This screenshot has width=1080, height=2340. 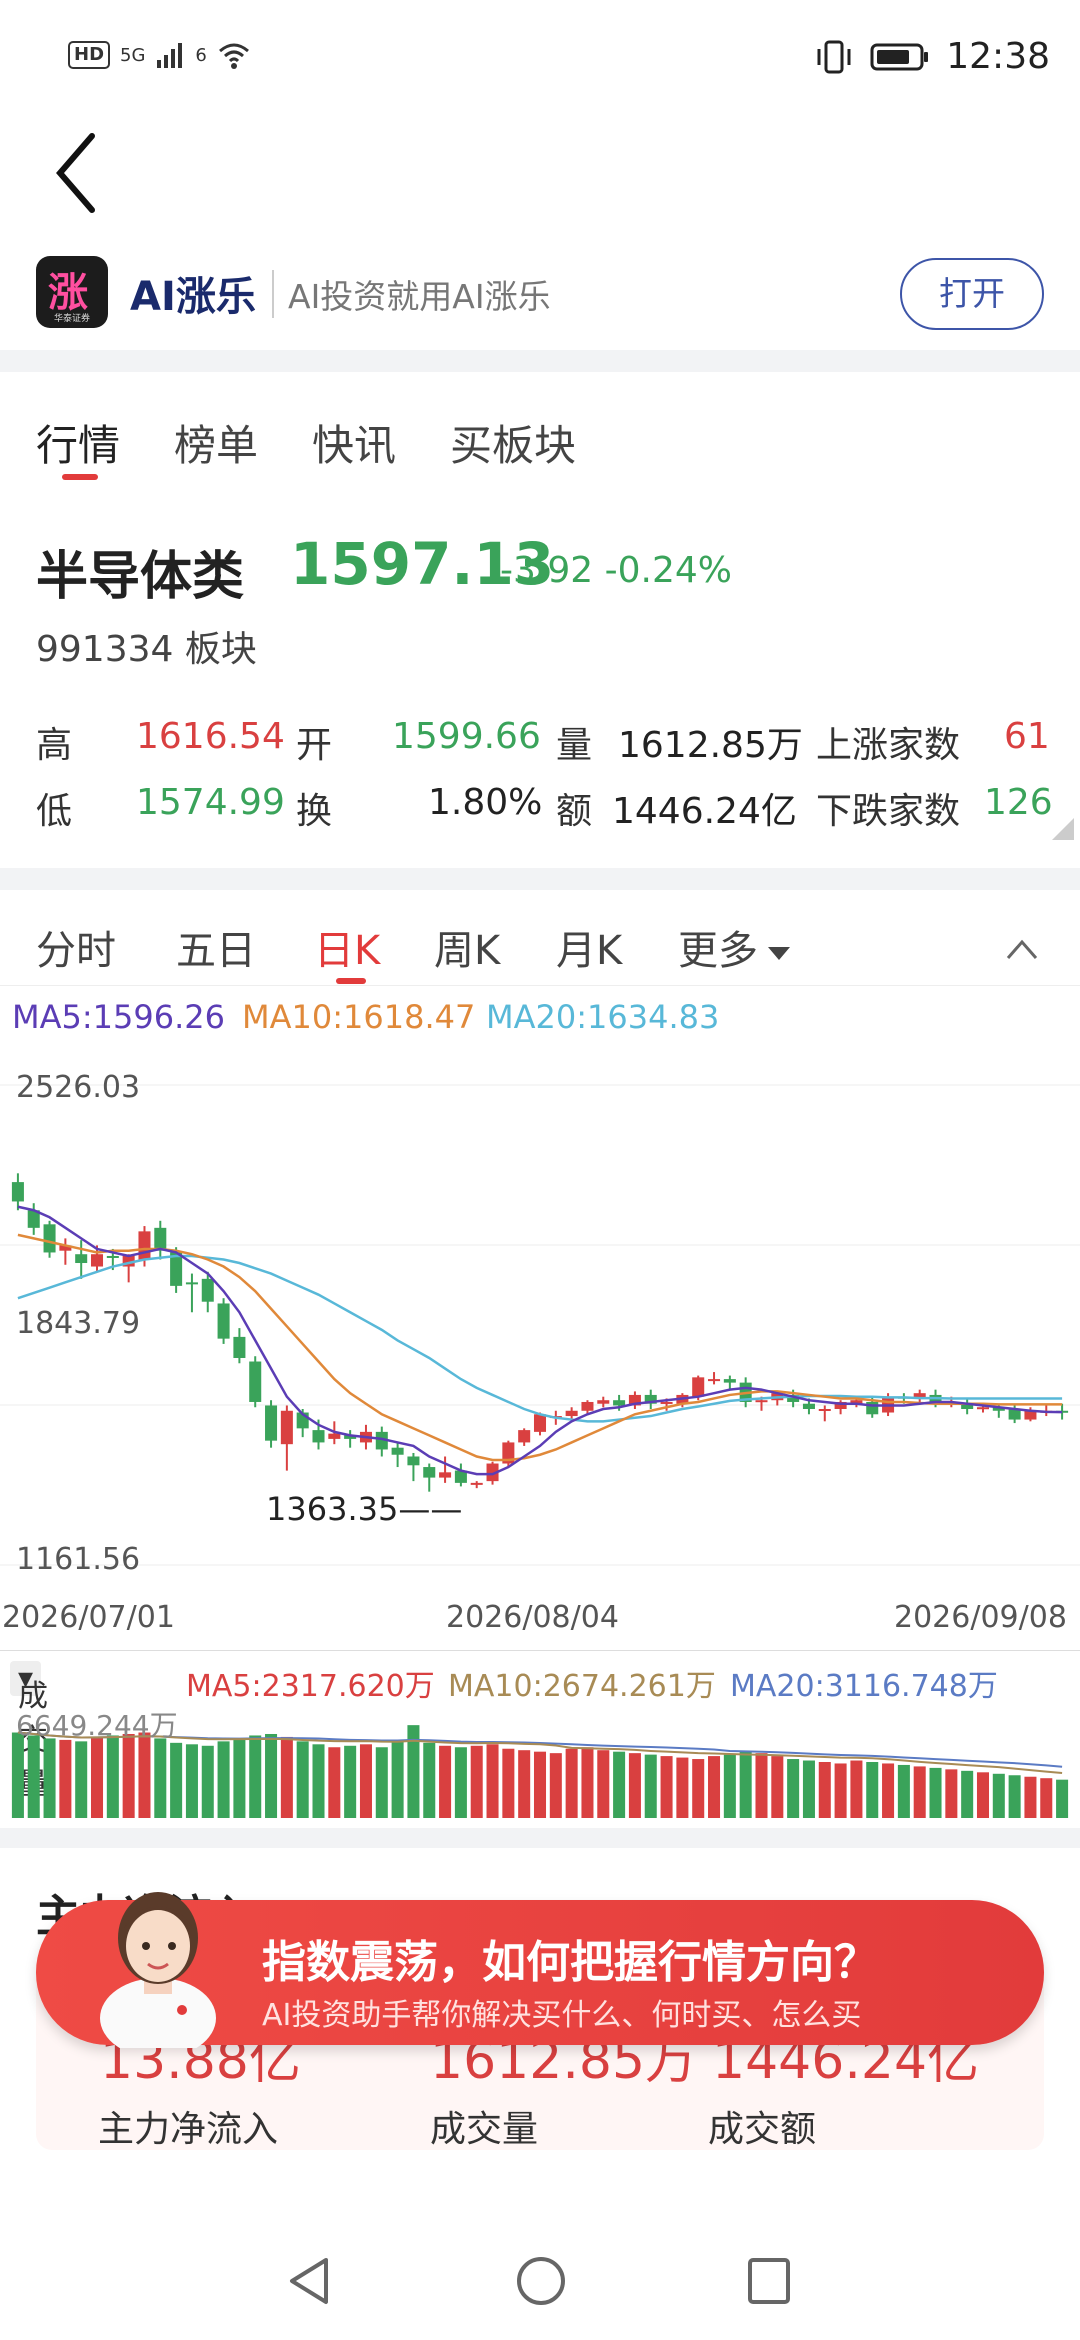 I want to click on app-banner: 涨 华泰证券 AI涨乐 AI投资就用AI涨乐 打开, so click(x=540, y=295).